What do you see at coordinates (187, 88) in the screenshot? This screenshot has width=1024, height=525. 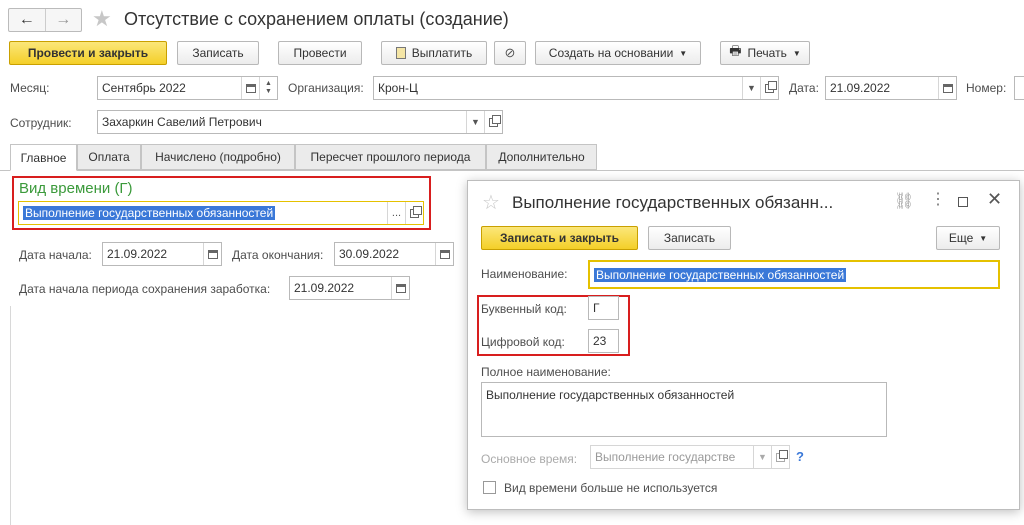 I see `month-field: Сентябрь 2022 ▲ ▼` at bounding box center [187, 88].